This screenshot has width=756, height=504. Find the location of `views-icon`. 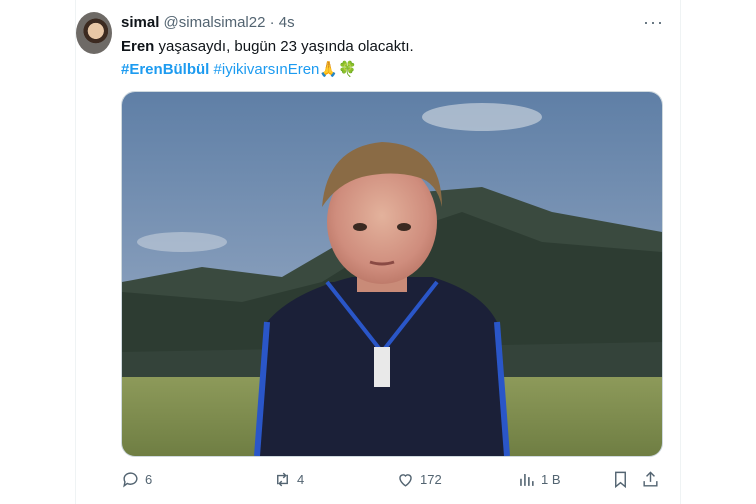

views-icon is located at coordinates (527, 479).